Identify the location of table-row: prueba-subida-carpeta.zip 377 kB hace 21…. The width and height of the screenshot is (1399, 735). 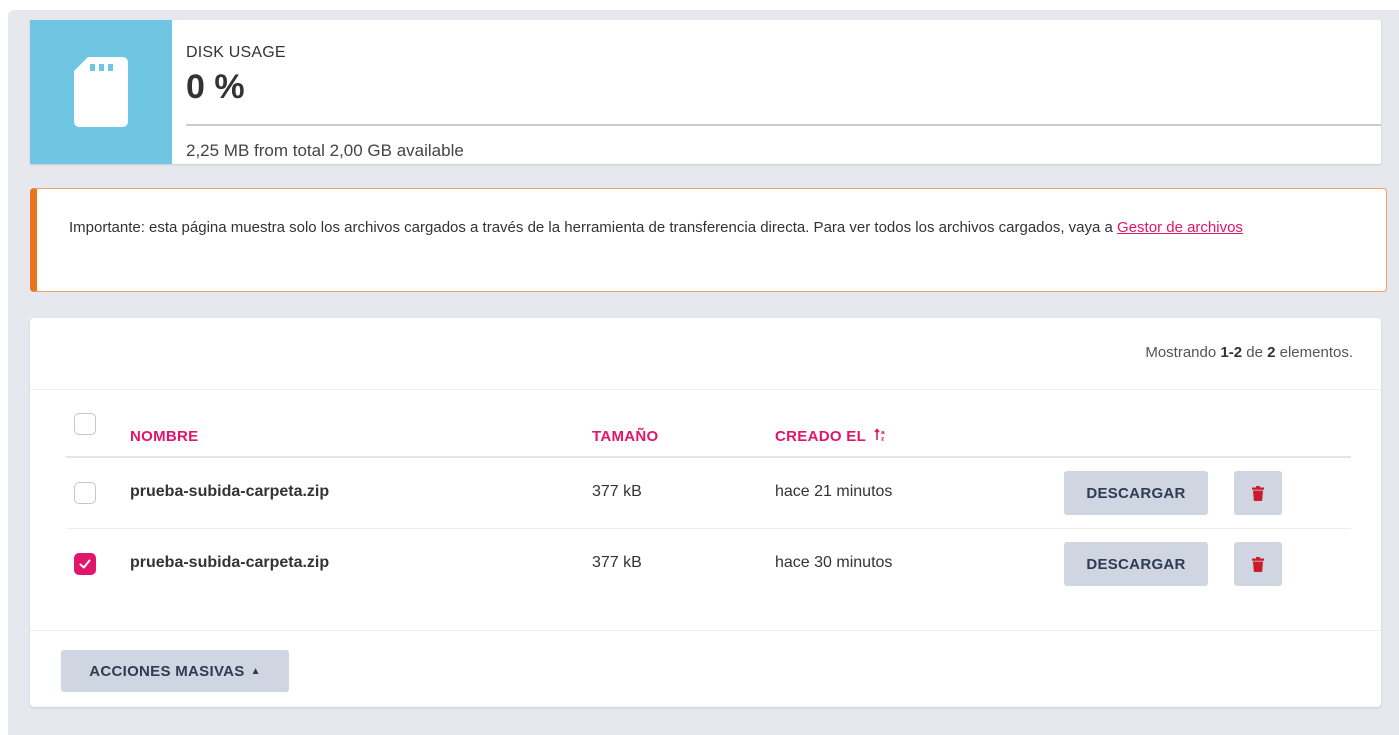
(708, 493).